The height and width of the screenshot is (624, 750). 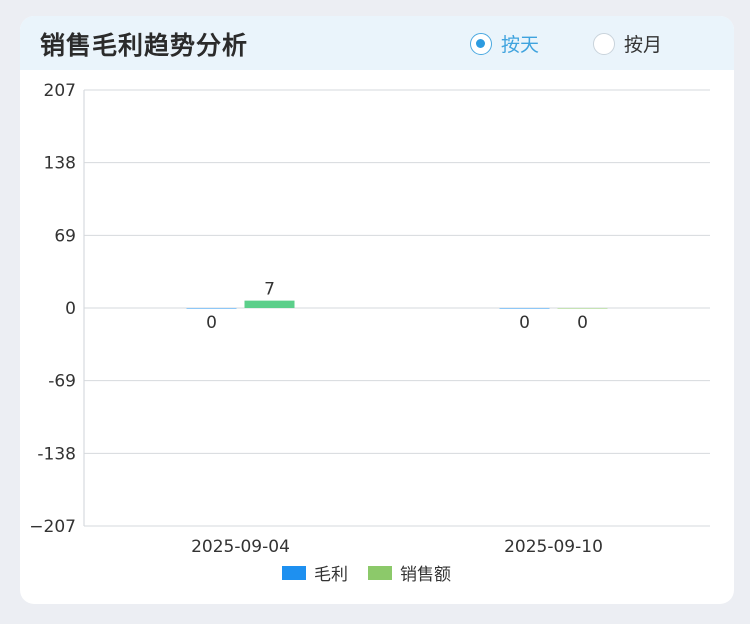 What do you see at coordinates (70, 309) in the screenshot?
I see `y-tick-label: 0` at bounding box center [70, 309].